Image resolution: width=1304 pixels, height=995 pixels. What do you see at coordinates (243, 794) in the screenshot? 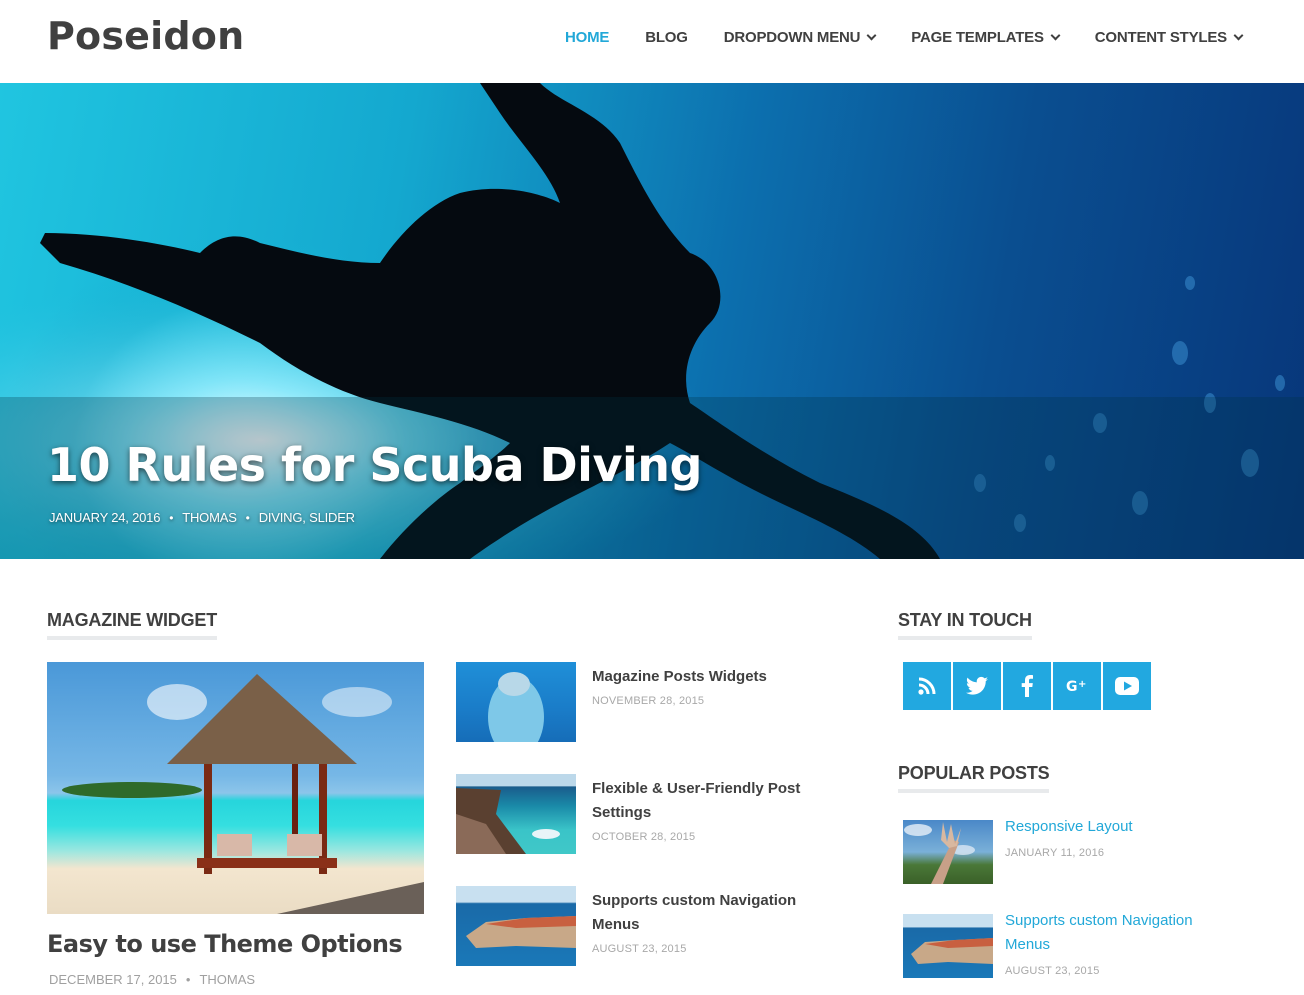
I see `beach-gazebo-image` at bounding box center [243, 794].